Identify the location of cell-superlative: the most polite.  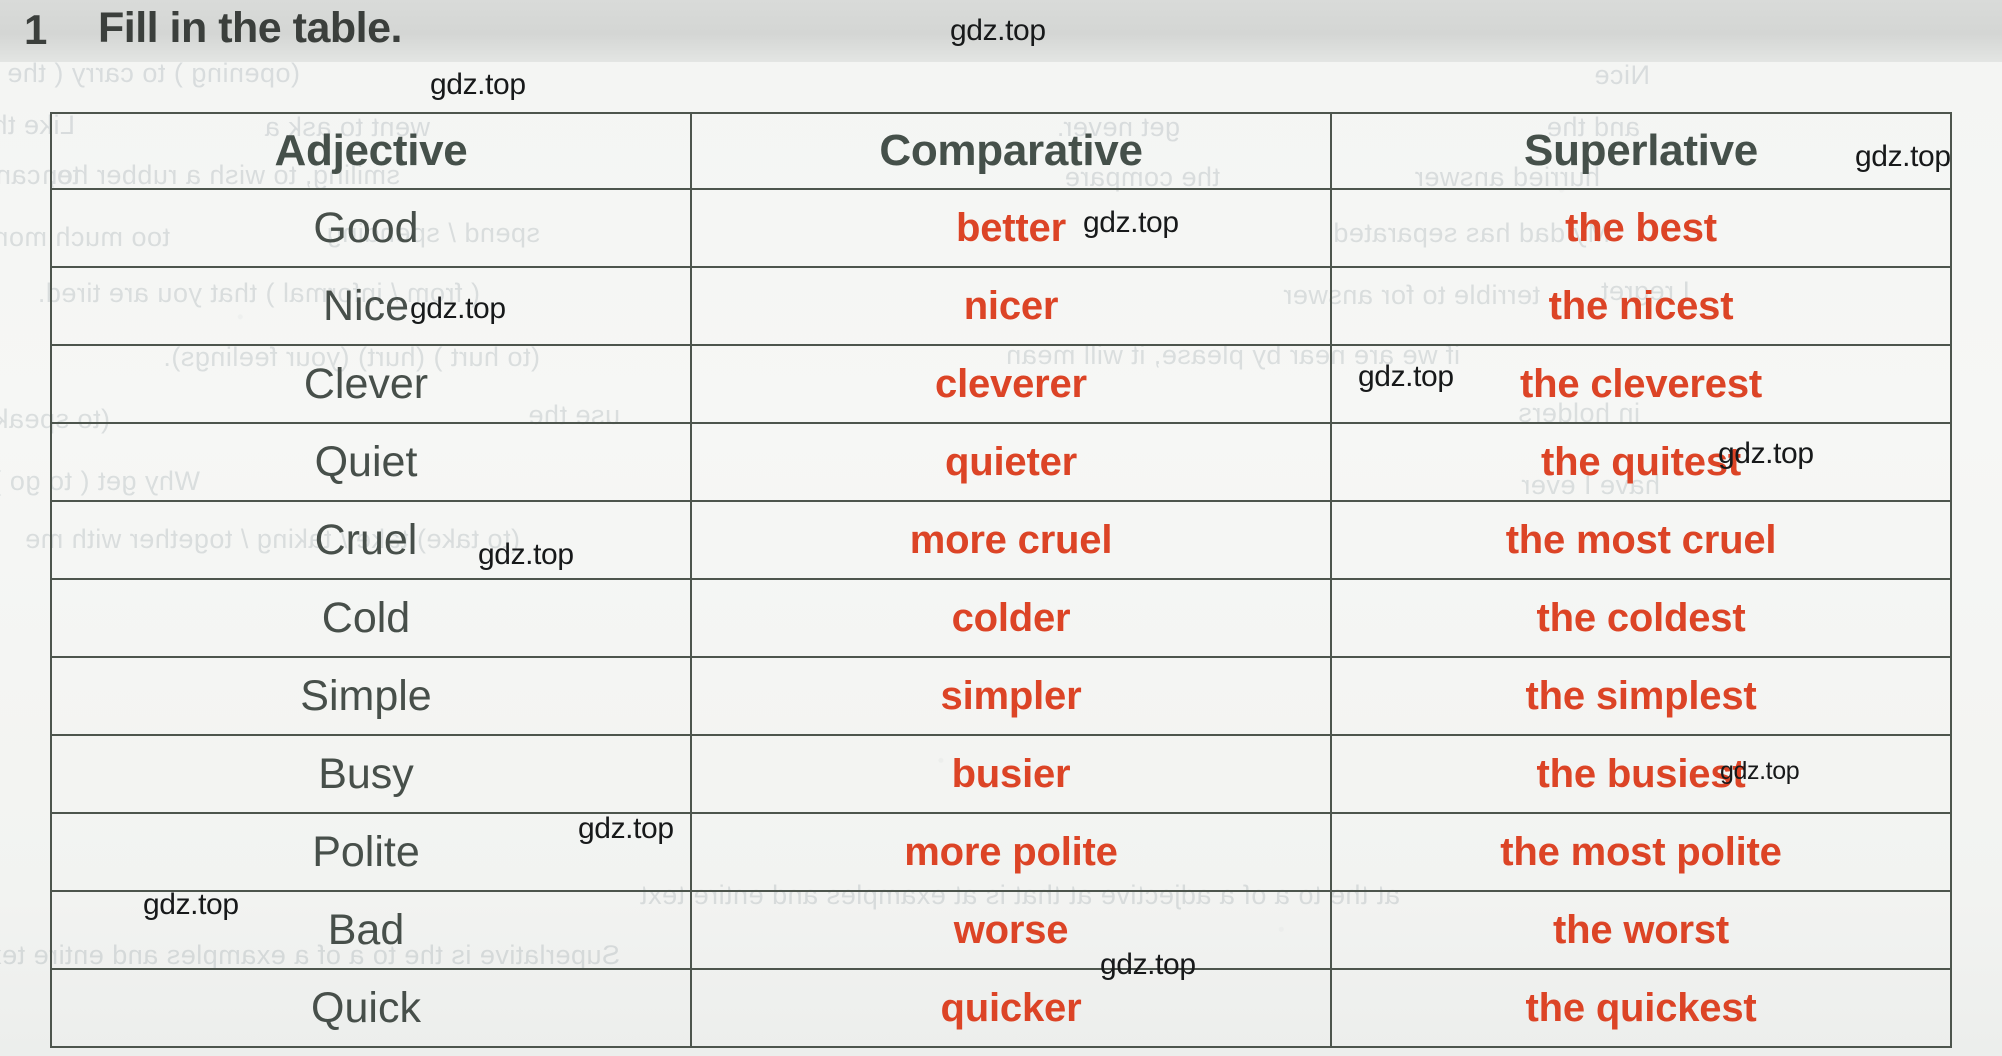
(1641, 852).